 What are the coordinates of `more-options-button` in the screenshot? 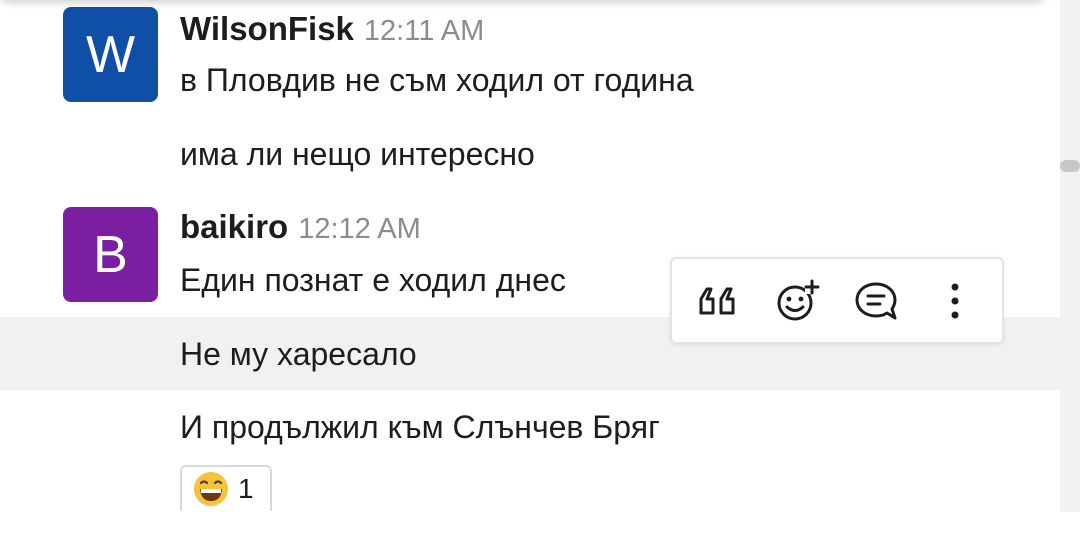 It's located at (955, 301).